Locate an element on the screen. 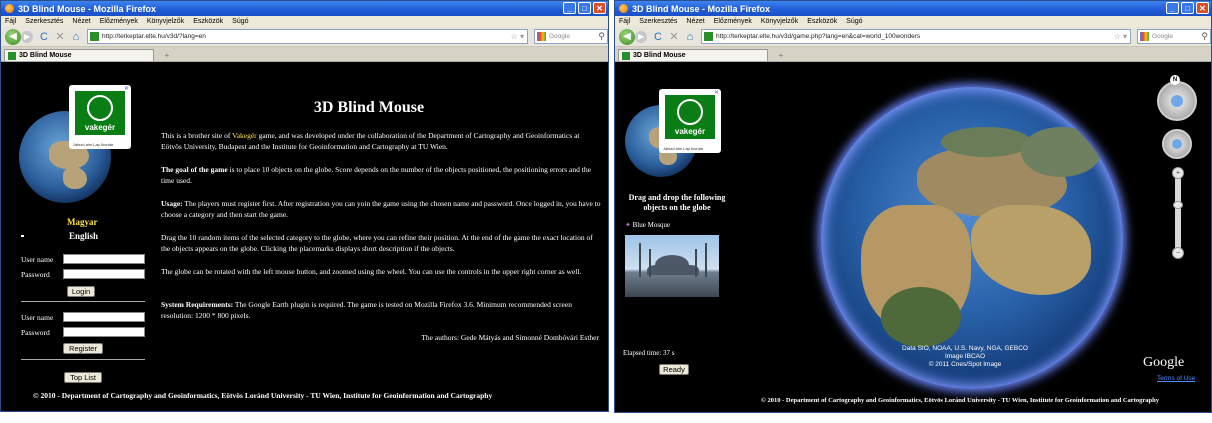  url-text: http://terkeptar.elte.hu/v3d/?lang=en is located at coordinates (154, 36).